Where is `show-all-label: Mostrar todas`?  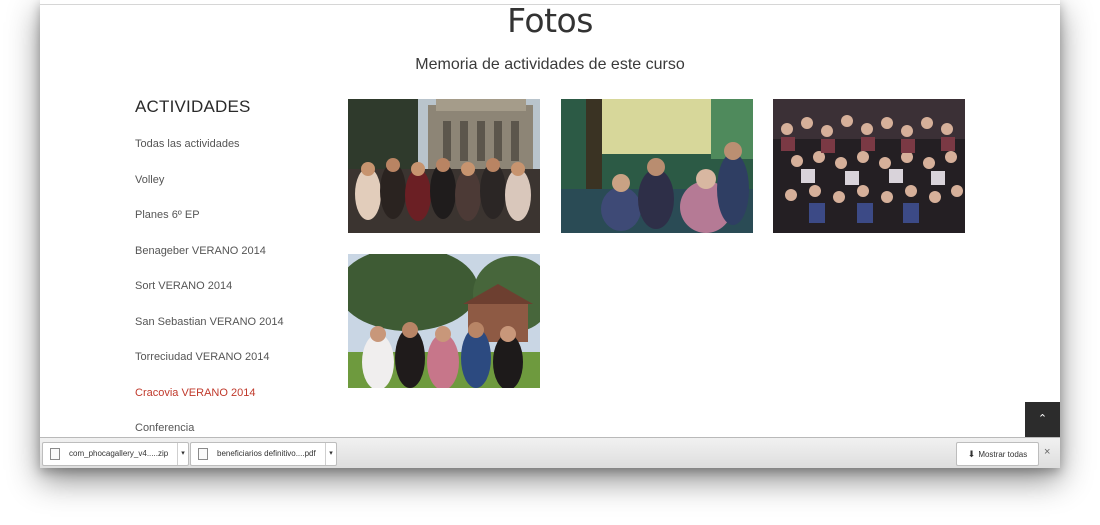 show-all-label: Mostrar todas is located at coordinates (1003, 454).